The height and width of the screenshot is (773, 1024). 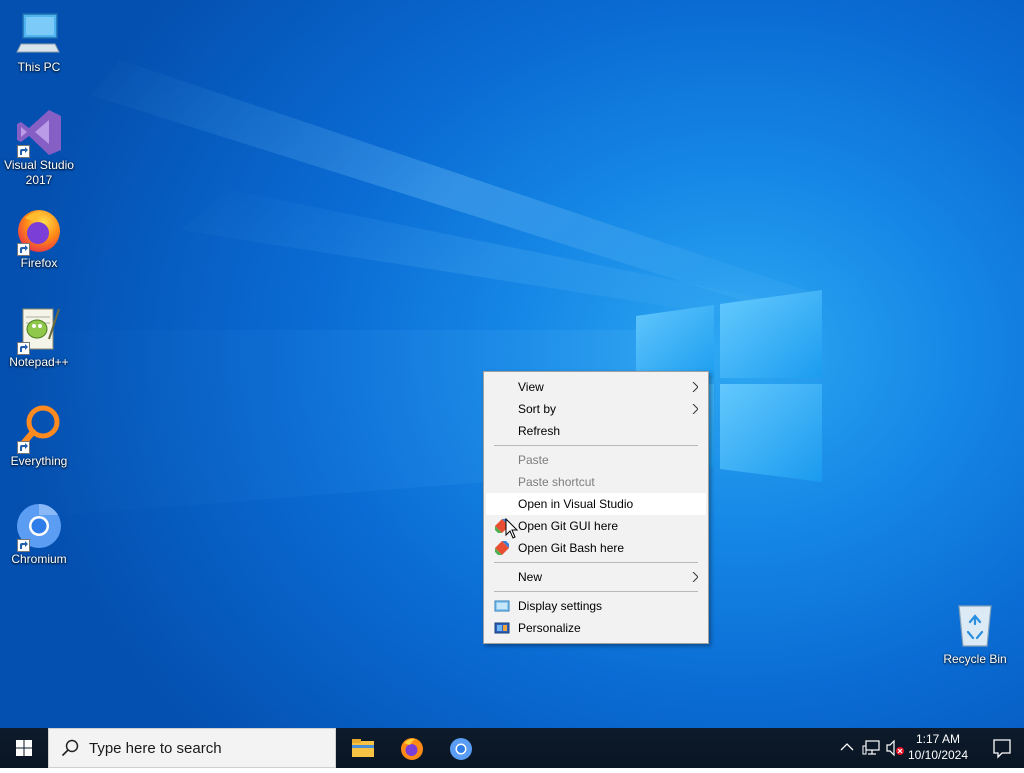 I want to click on display-settings-icon, so click(x=502, y=606).